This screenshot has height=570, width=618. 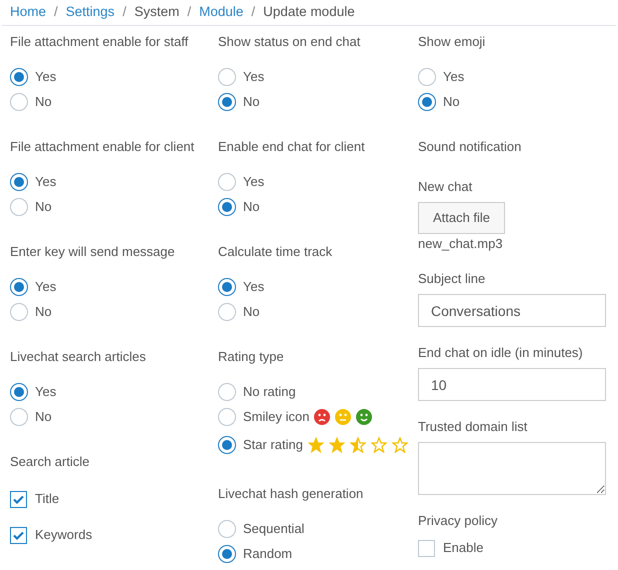 What do you see at coordinates (461, 244) in the screenshot?
I see `file-name: new_chat.mp3` at bounding box center [461, 244].